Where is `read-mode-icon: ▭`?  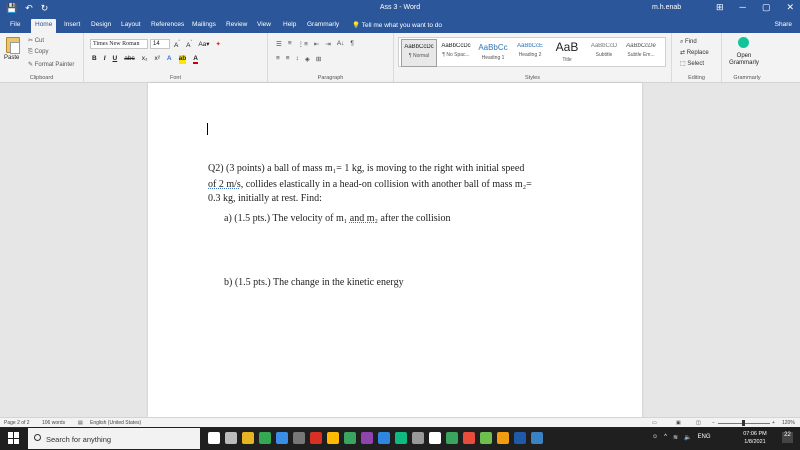
read-mode-icon: ▭ is located at coordinates (654, 423).